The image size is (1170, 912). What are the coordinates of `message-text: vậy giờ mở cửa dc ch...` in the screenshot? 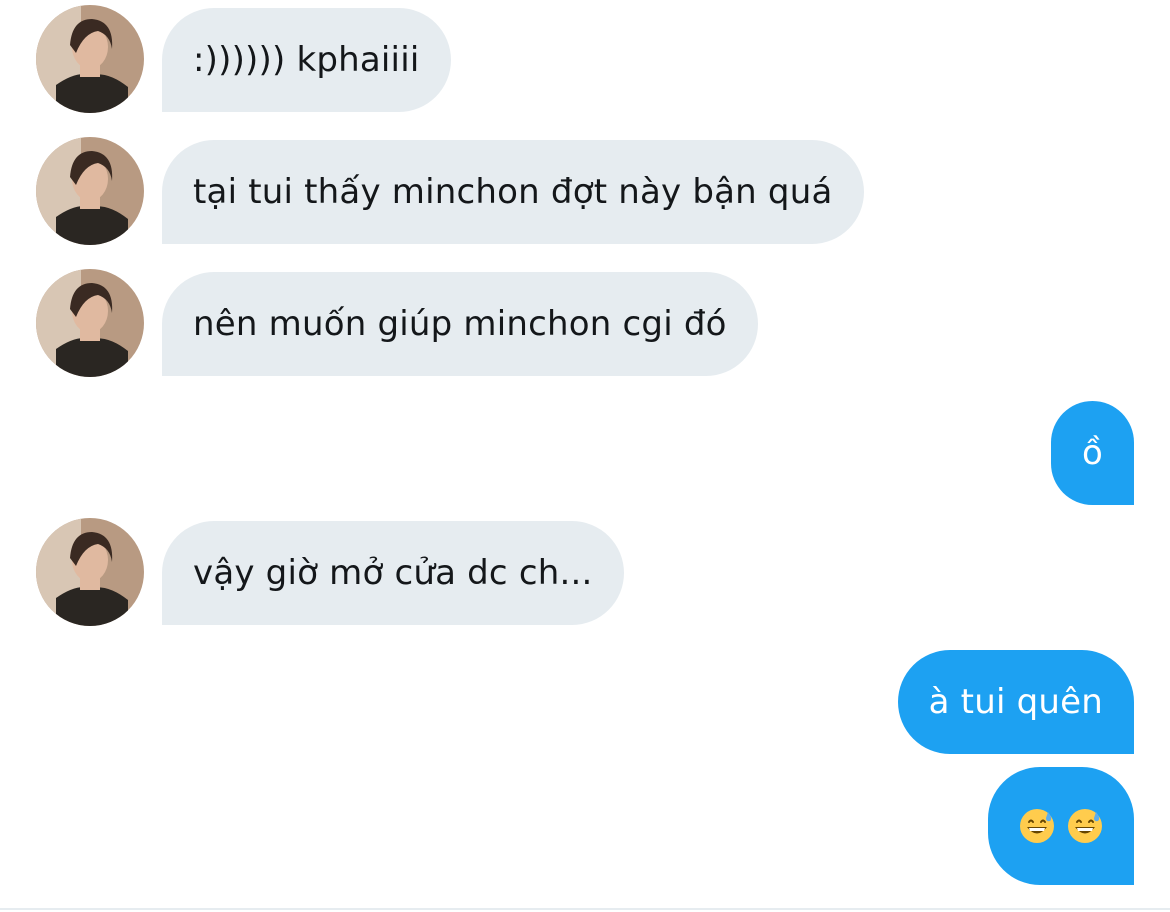 It's located at (393, 573).